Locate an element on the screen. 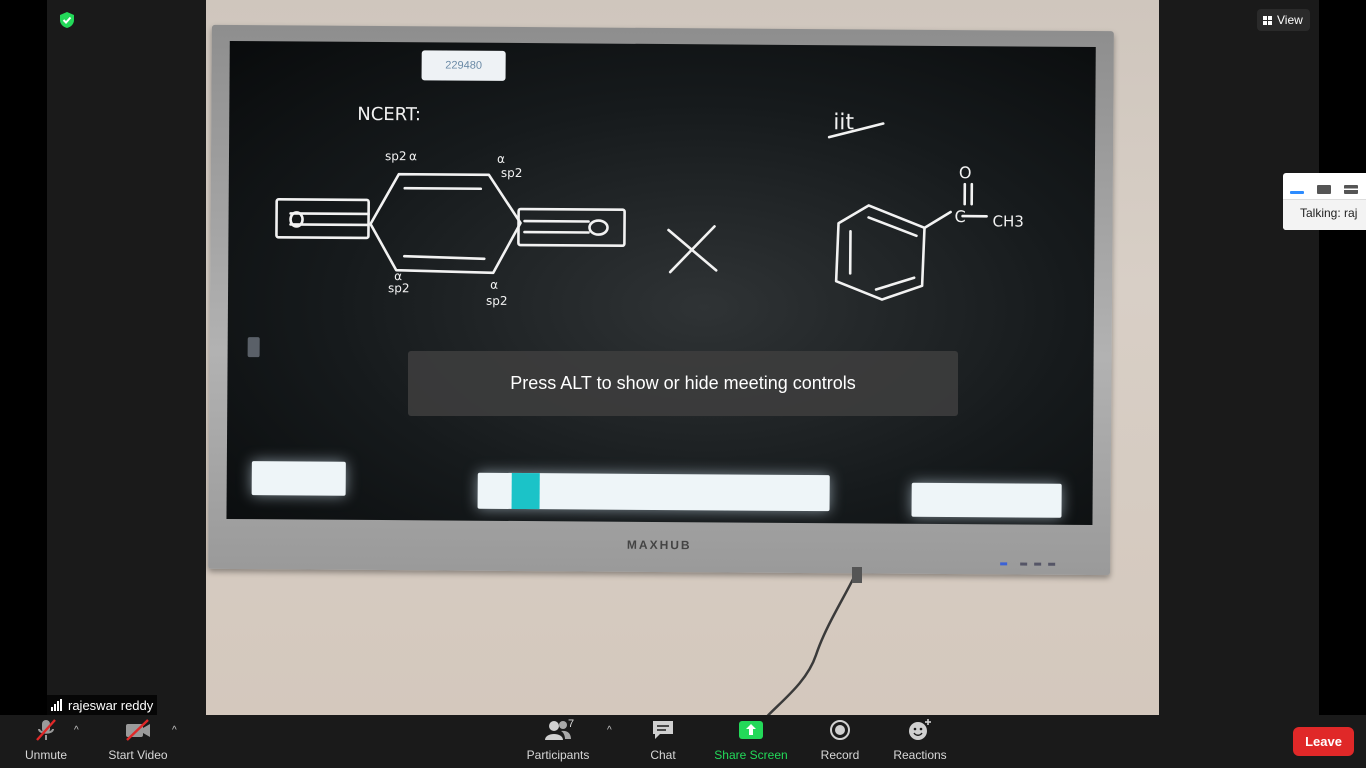  encryption-shield-icon is located at coordinates (67, 20).